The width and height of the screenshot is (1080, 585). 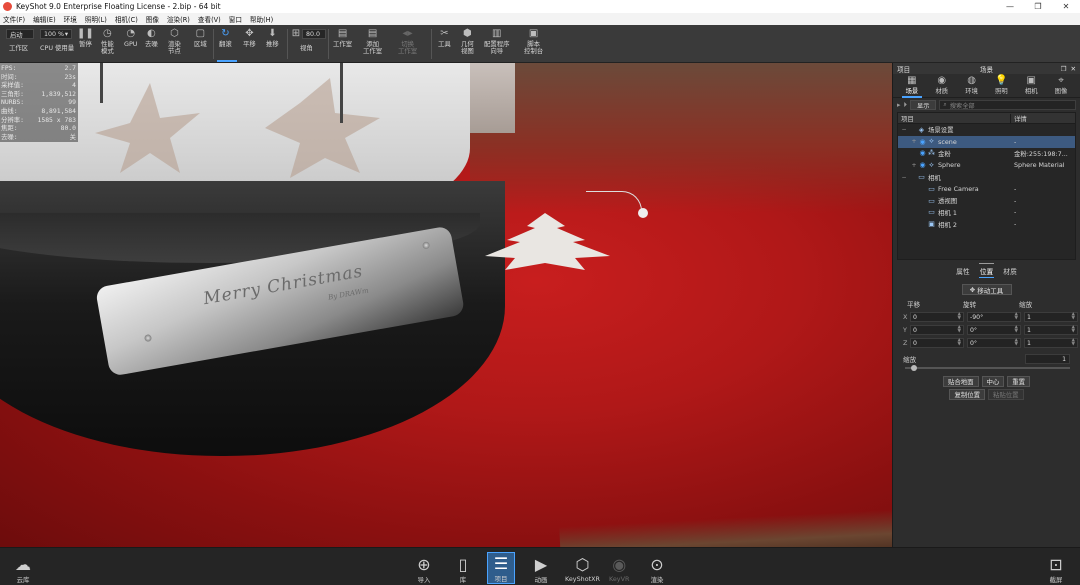 What do you see at coordinates (986, 224) in the screenshot?
I see `tree-row: ▣ 相机 2-` at bounding box center [986, 224].